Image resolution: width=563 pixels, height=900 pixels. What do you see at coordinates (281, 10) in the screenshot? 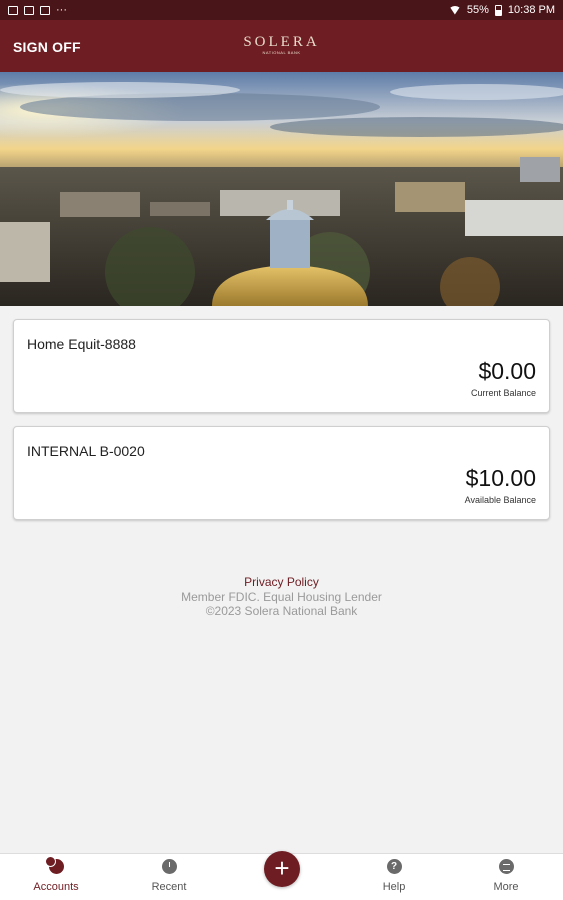
I see `status-bar: ··· 55% 10:38 PM` at bounding box center [281, 10].